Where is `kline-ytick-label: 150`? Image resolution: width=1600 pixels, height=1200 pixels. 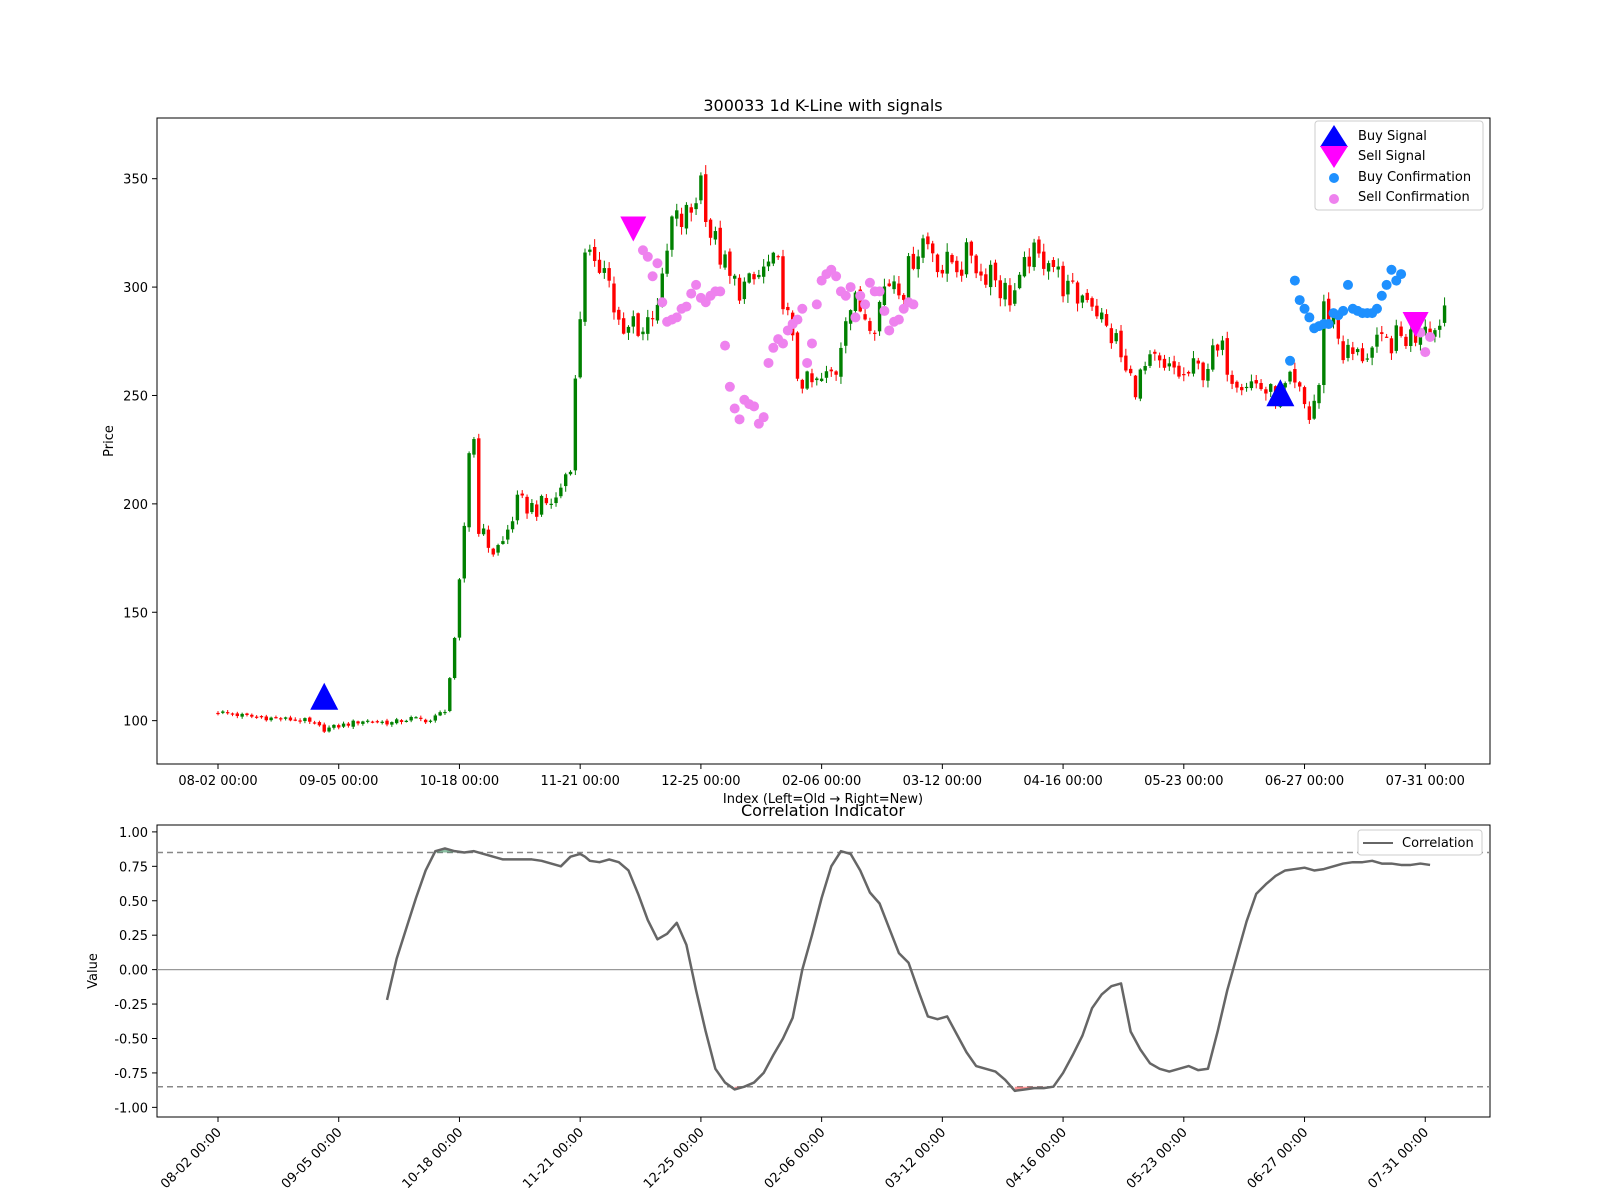
kline-ytick-label: 150 is located at coordinates (135, 613).